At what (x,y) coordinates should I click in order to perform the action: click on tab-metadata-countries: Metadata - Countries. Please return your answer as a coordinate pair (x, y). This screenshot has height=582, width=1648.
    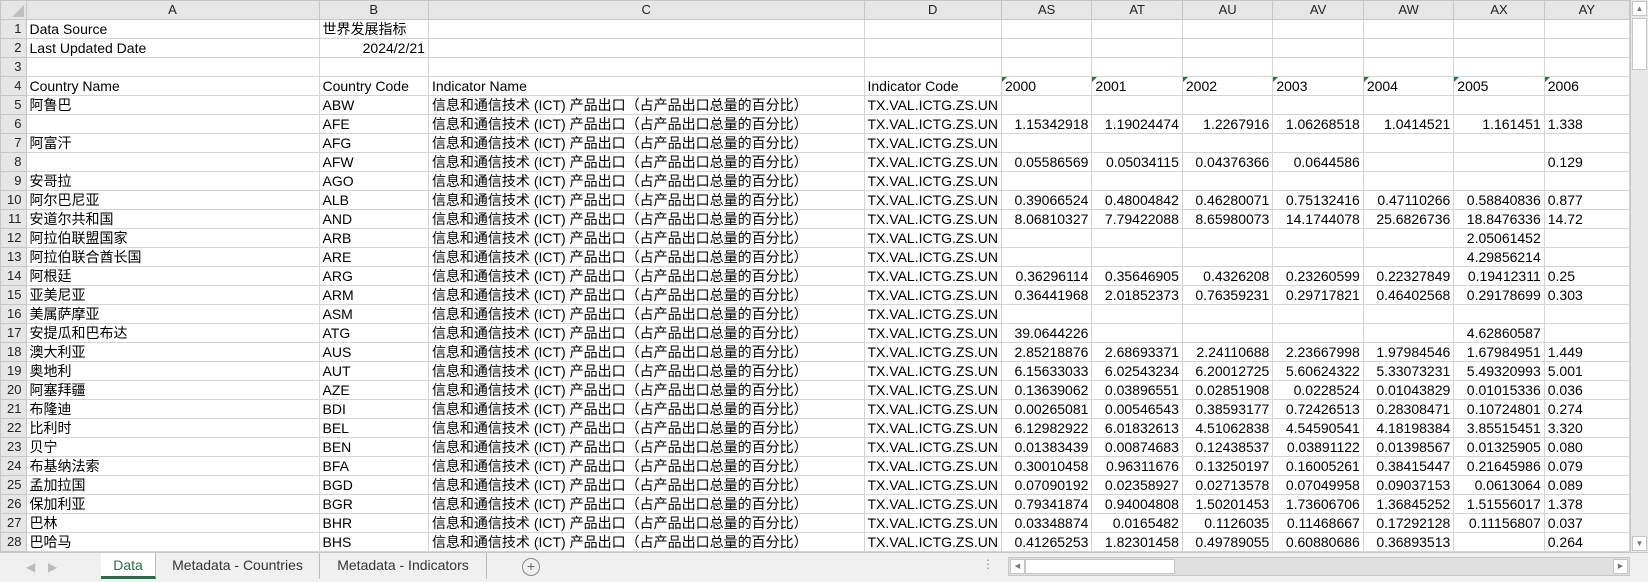
    Looking at the image, I should click on (238, 566).